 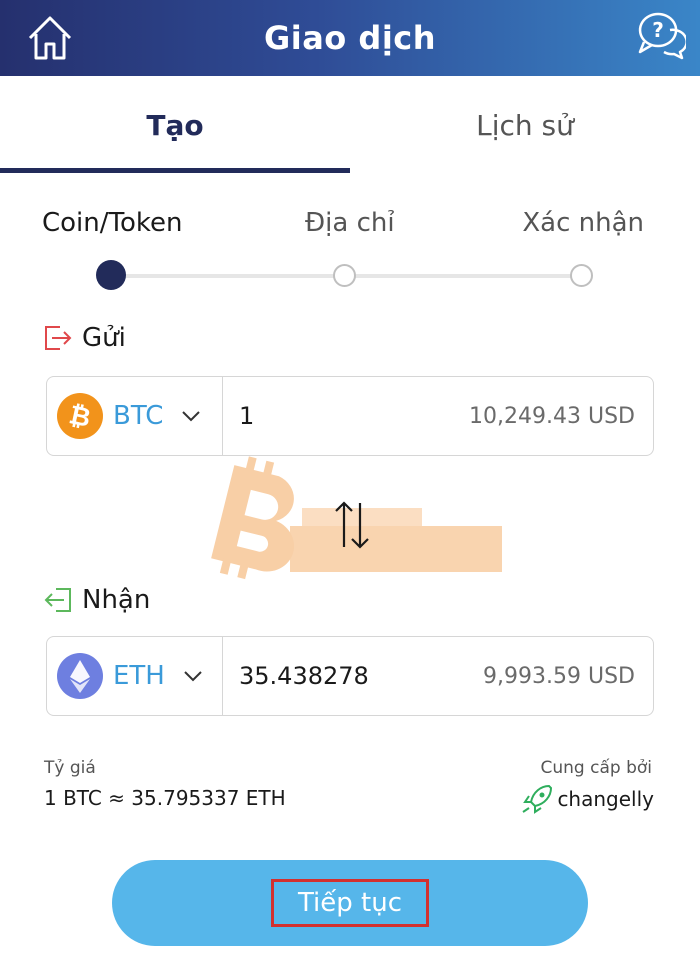 I want to click on continue-button: Tiếp tục, so click(x=350, y=903).